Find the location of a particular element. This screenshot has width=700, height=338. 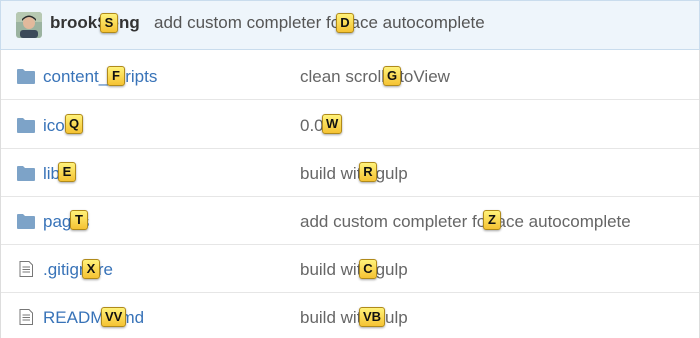

file-row: .gitignore build with gulp is located at coordinates (350, 269).